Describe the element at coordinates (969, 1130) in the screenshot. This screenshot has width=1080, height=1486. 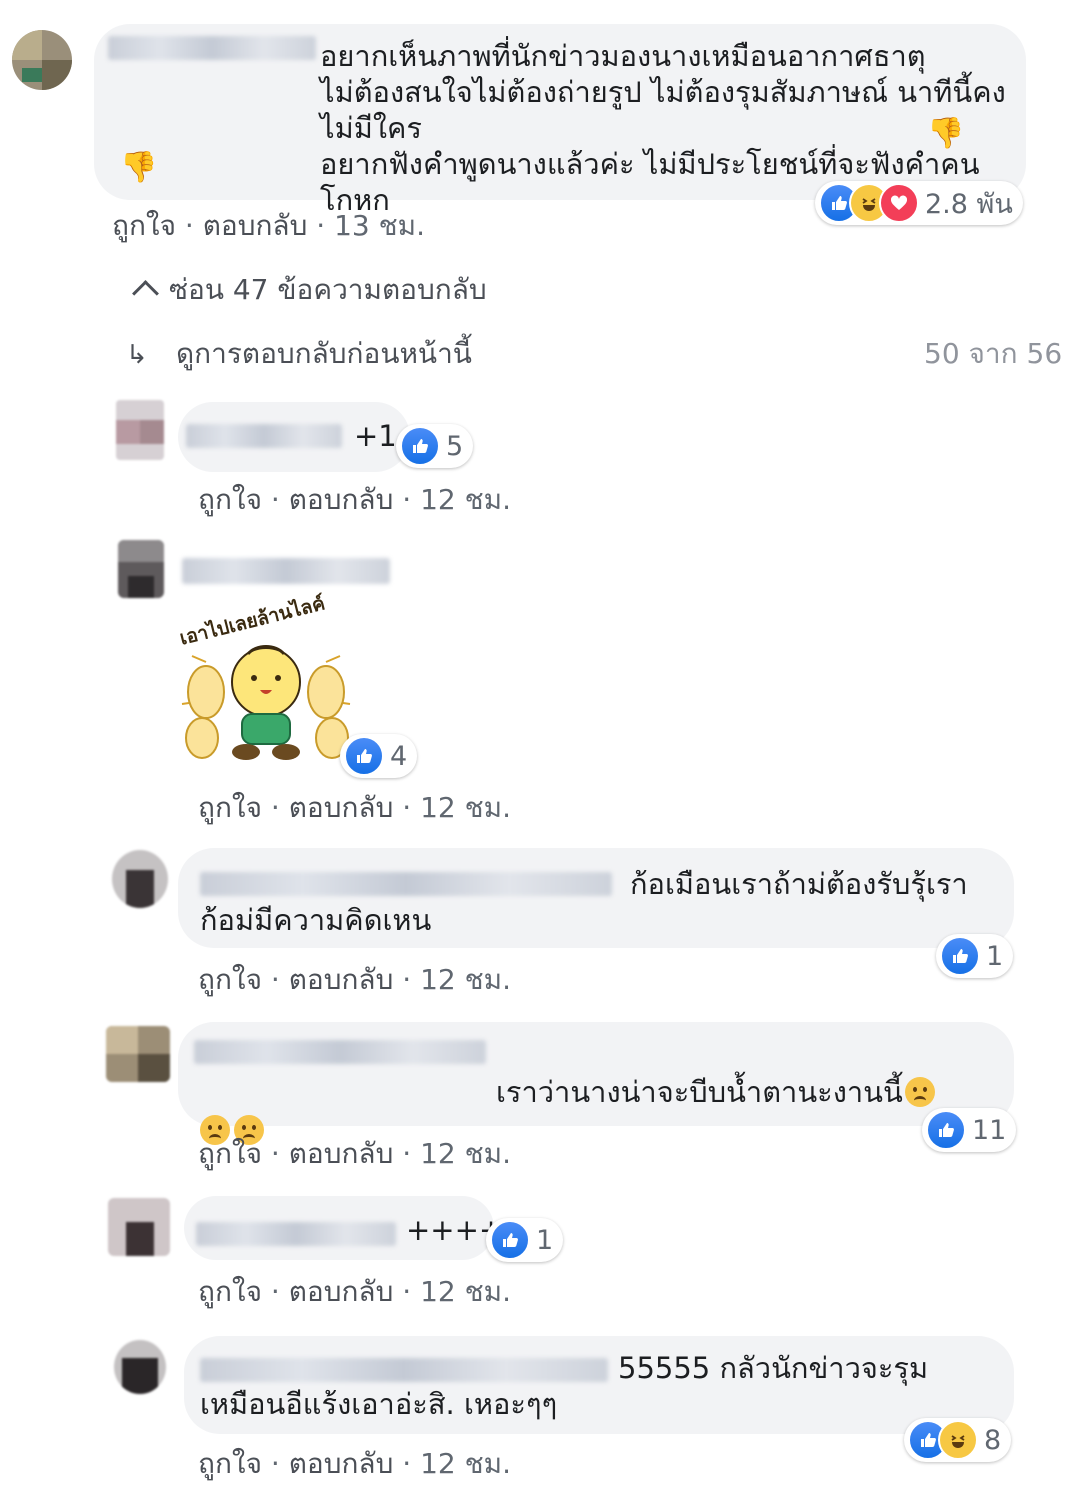
I see `reaction-summary: 11` at that location.